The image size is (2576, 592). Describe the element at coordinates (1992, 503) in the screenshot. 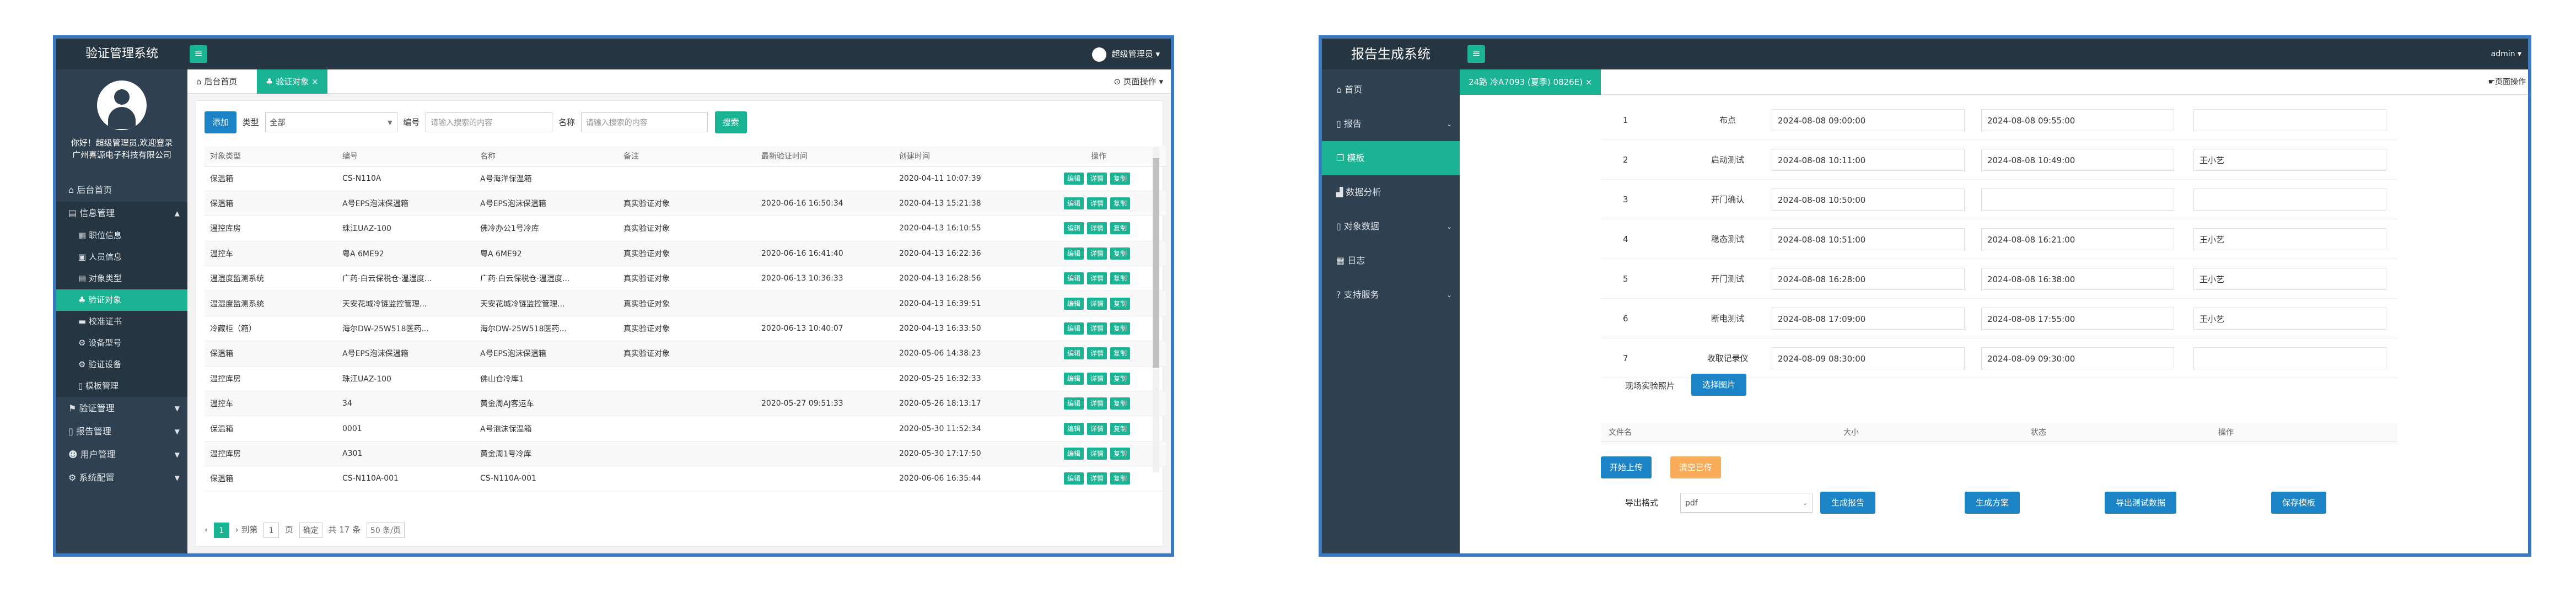

I see `generate-plan-button: 生成方案` at that location.